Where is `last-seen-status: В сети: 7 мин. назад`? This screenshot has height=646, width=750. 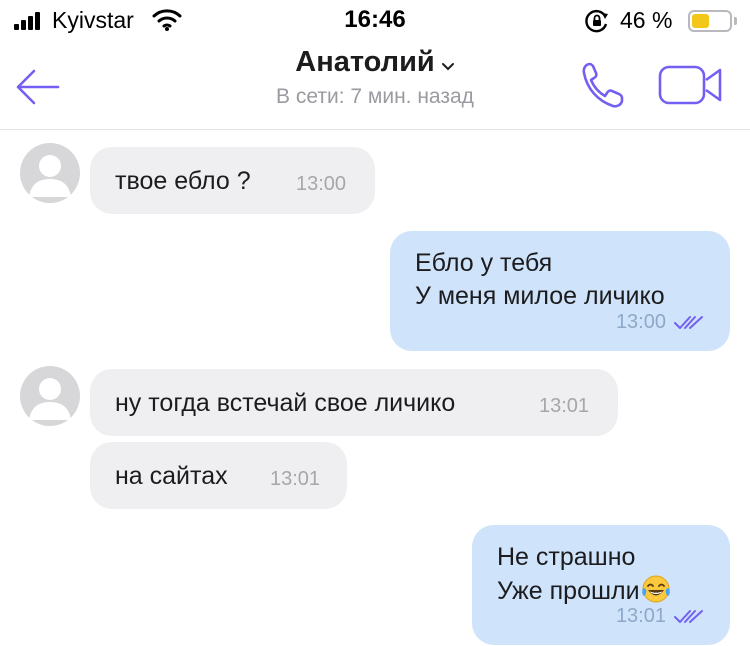
last-seen-status: В сети: 7 мин. назад is located at coordinates (375, 96).